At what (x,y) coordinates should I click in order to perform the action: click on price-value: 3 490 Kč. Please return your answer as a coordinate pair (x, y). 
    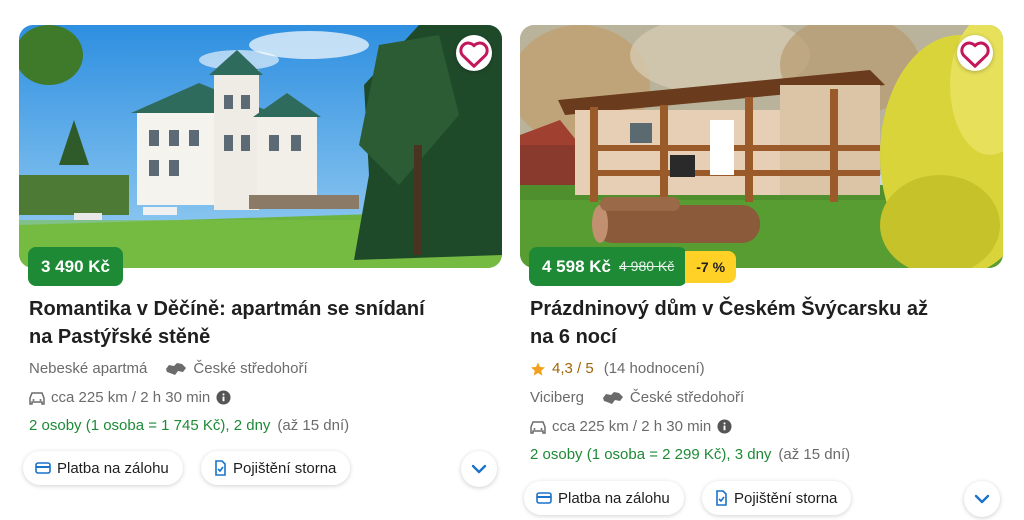
    Looking at the image, I should click on (75, 266).